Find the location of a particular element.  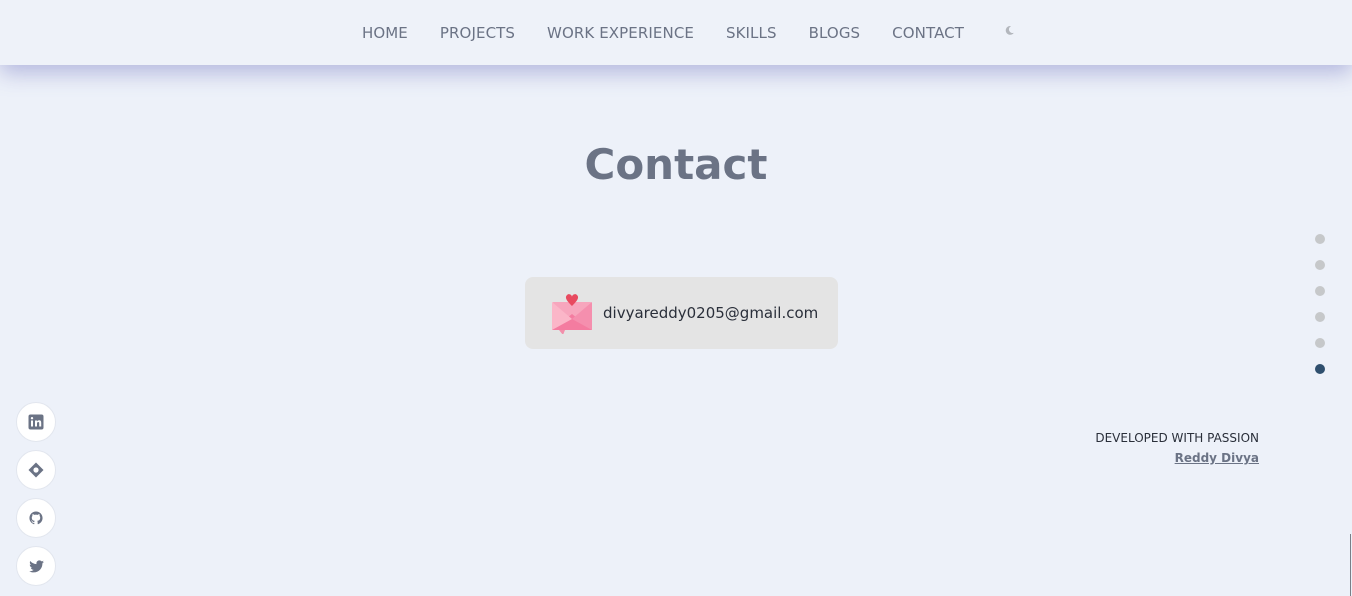

scroll-edge-line is located at coordinates (1350, 565).